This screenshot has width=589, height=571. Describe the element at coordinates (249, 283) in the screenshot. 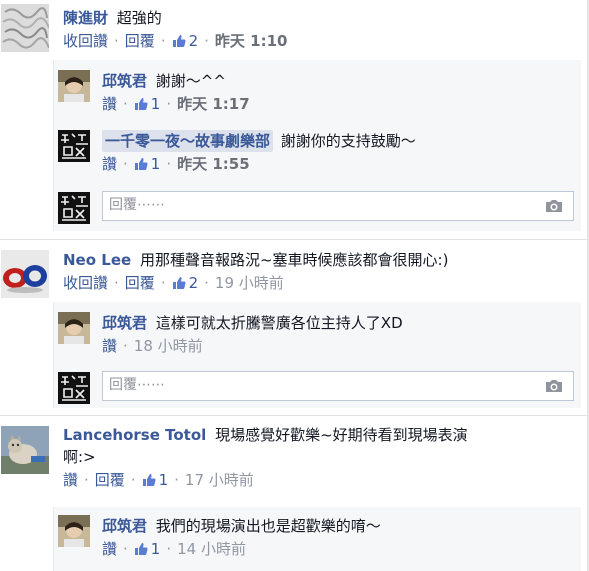

I see `timestamp: 19 小時前` at that location.